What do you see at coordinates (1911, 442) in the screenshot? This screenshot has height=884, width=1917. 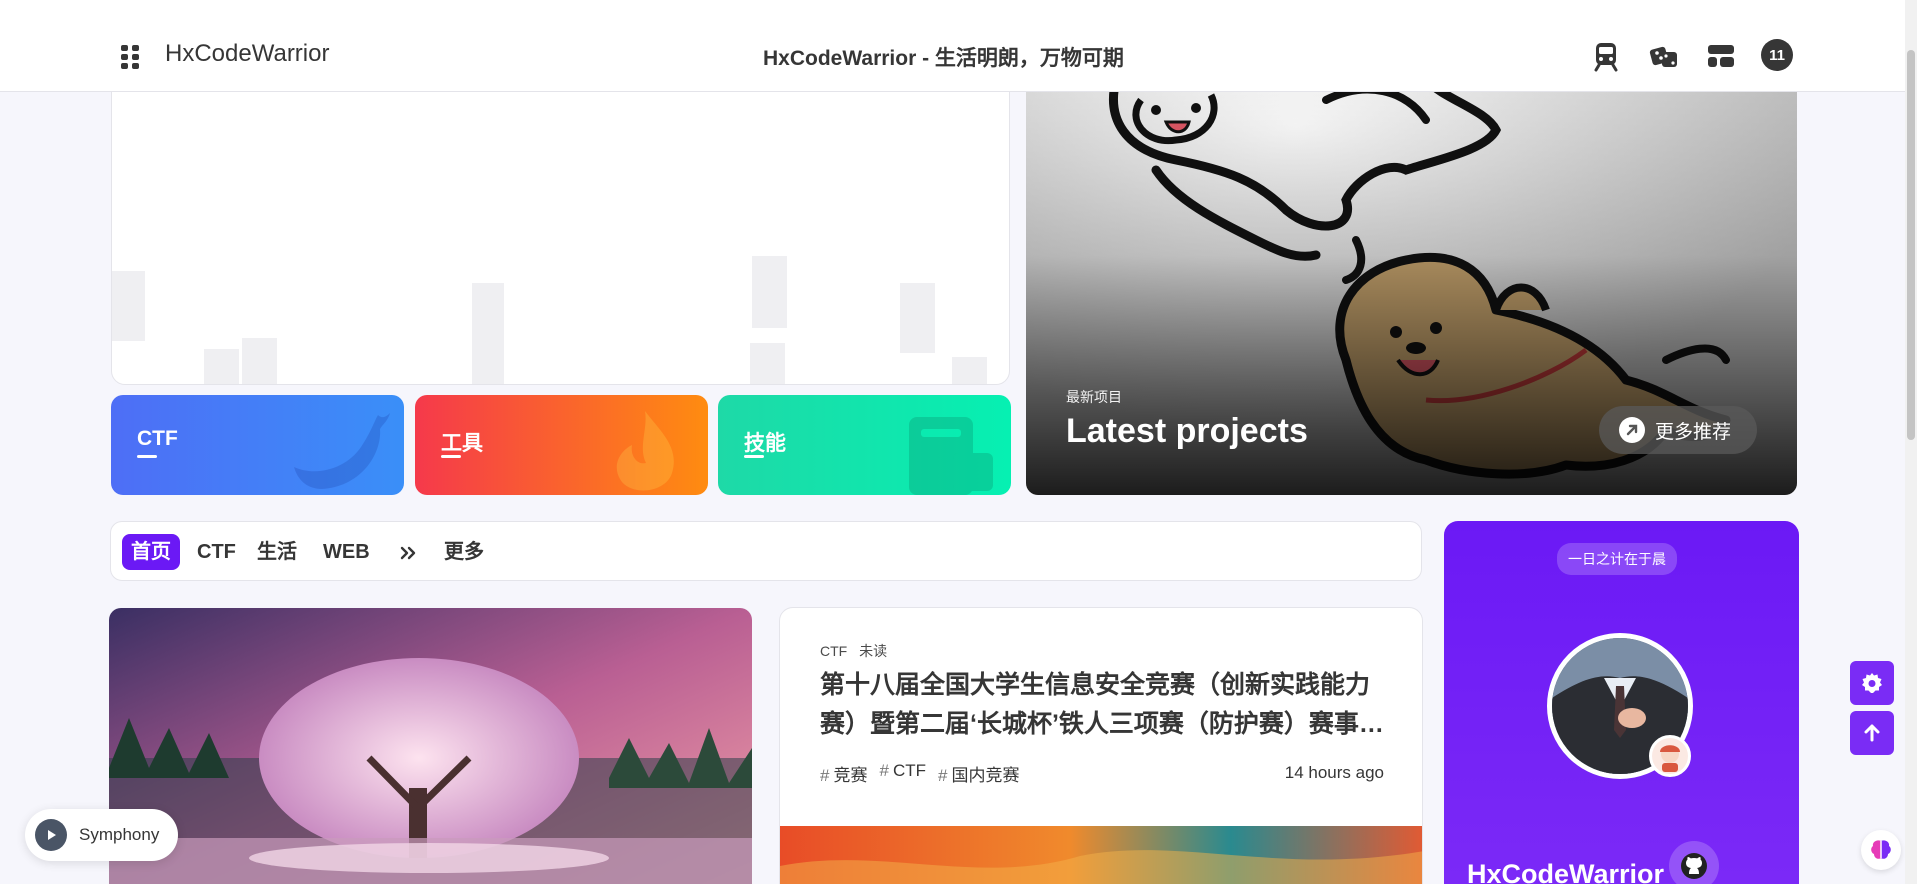 I see `page-scrollbar` at bounding box center [1911, 442].